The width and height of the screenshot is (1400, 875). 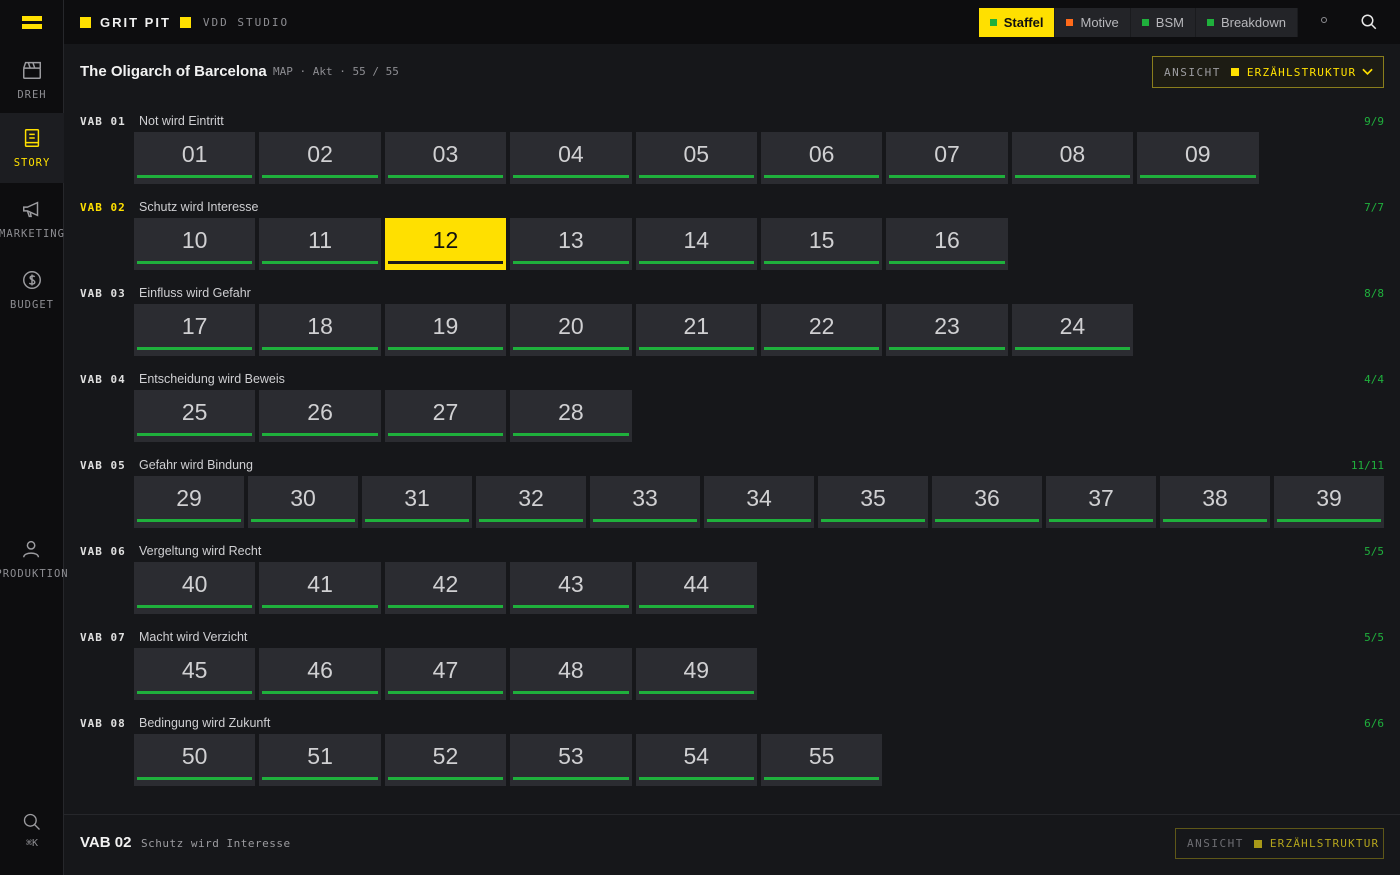 What do you see at coordinates (445, 416) in the screenshot?
I see `episode-cell: 27` at bounding box center [445, 416].